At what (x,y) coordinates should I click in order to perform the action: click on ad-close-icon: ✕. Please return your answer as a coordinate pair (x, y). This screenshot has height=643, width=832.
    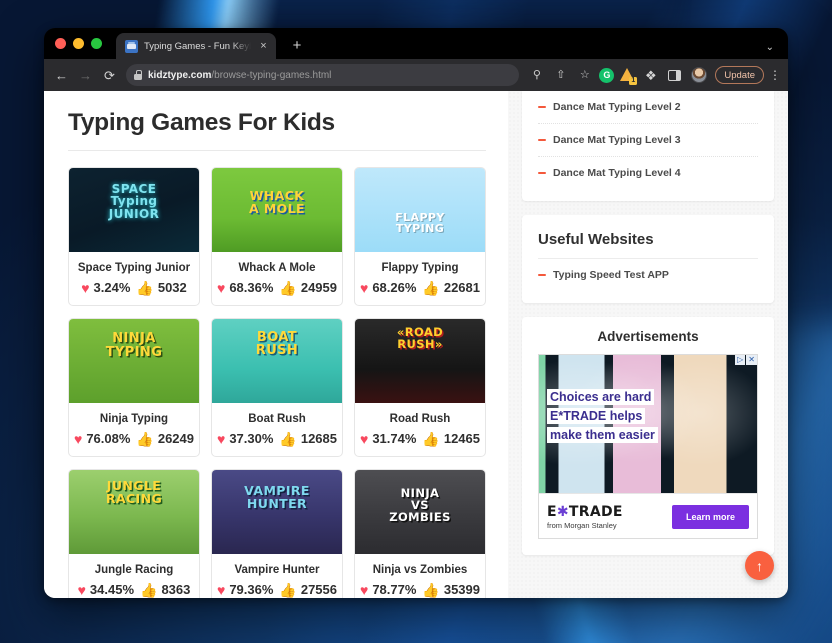
    Looking at the image, I should click on (751, 360).